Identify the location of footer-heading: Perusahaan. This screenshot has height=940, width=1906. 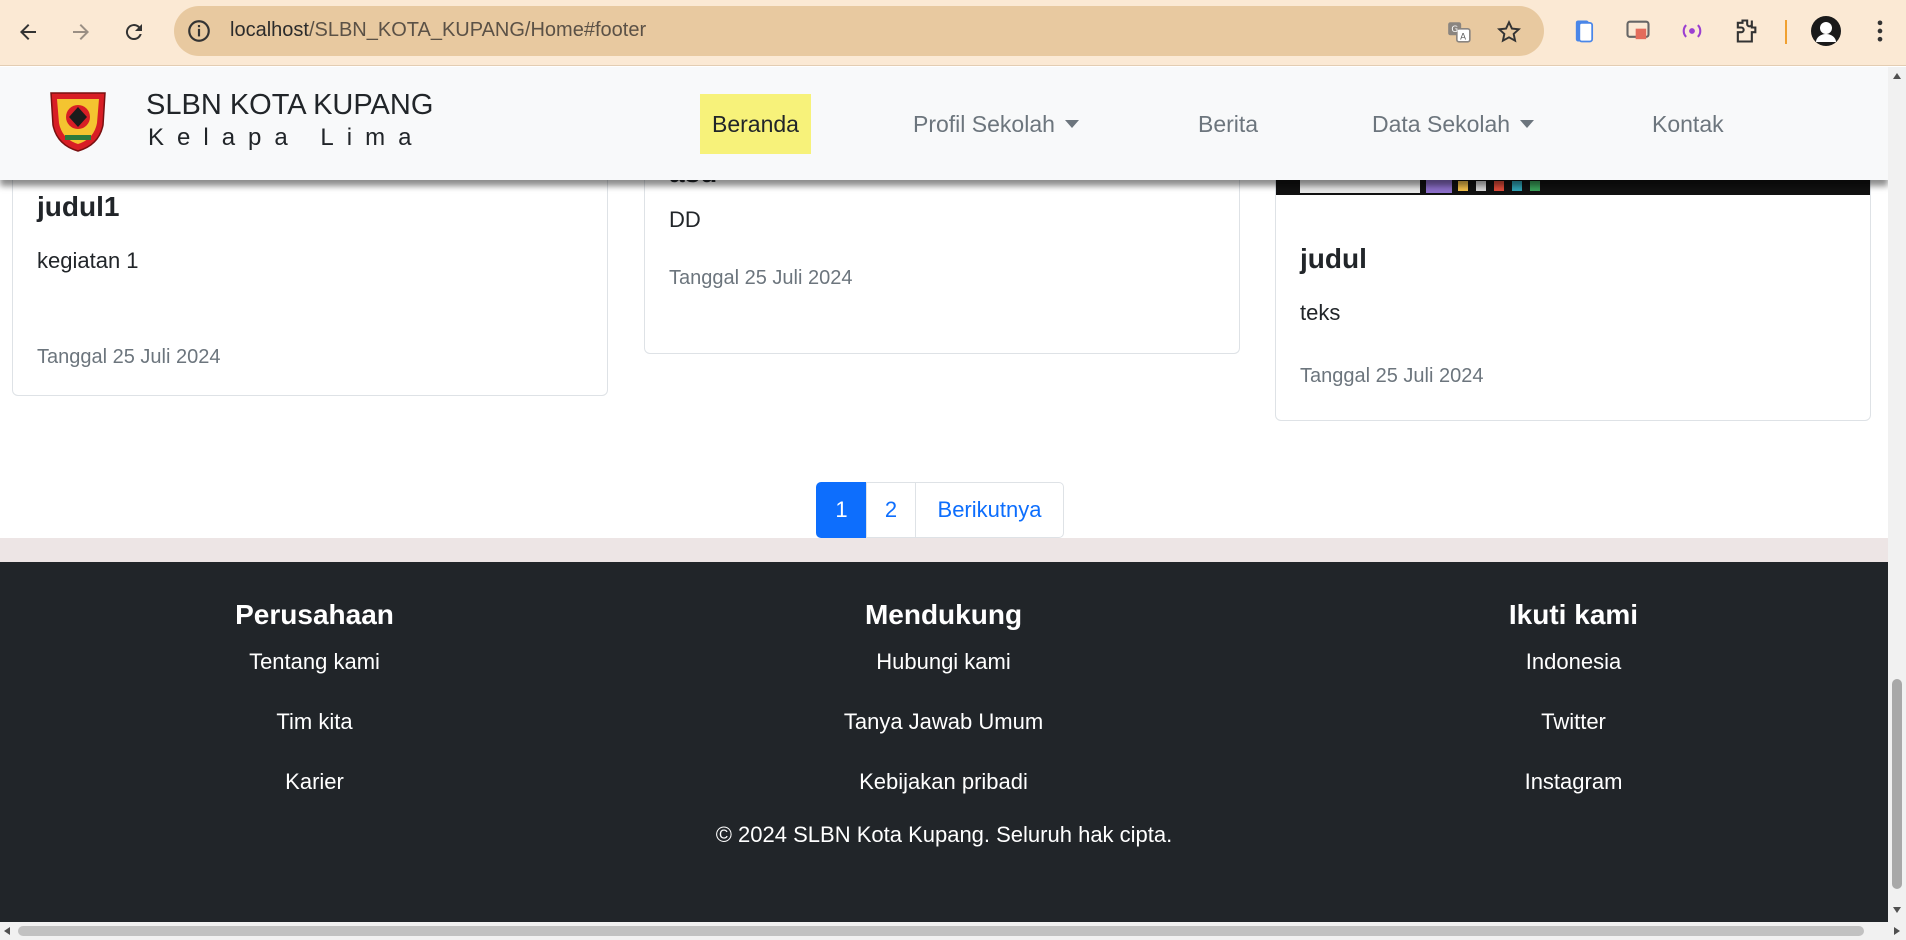
(314, 614).